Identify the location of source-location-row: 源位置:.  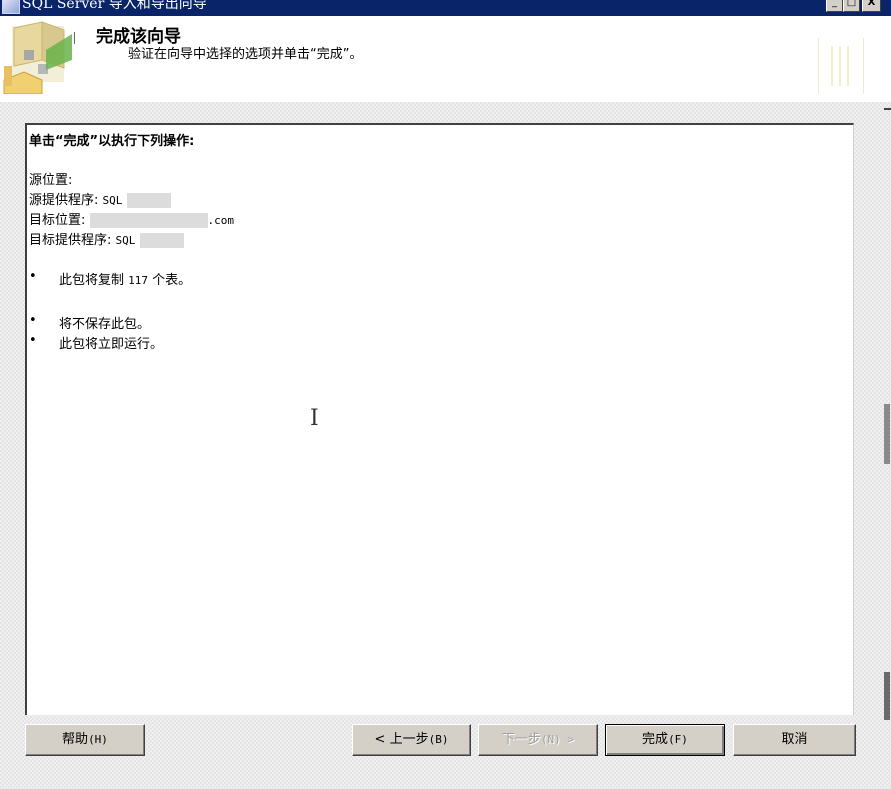
(50, 178).